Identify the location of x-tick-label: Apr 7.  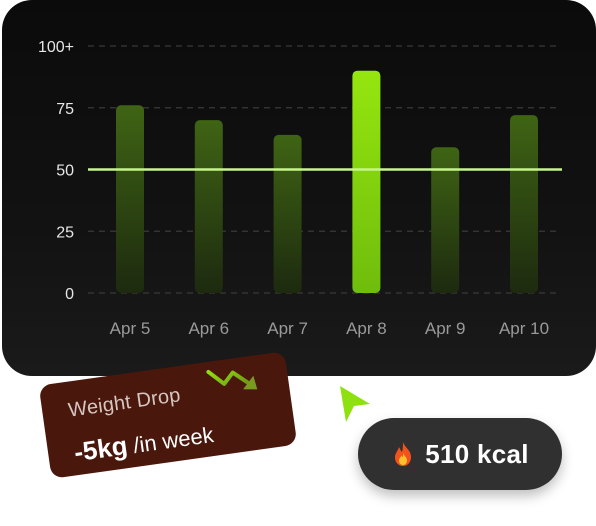
(287, 328).